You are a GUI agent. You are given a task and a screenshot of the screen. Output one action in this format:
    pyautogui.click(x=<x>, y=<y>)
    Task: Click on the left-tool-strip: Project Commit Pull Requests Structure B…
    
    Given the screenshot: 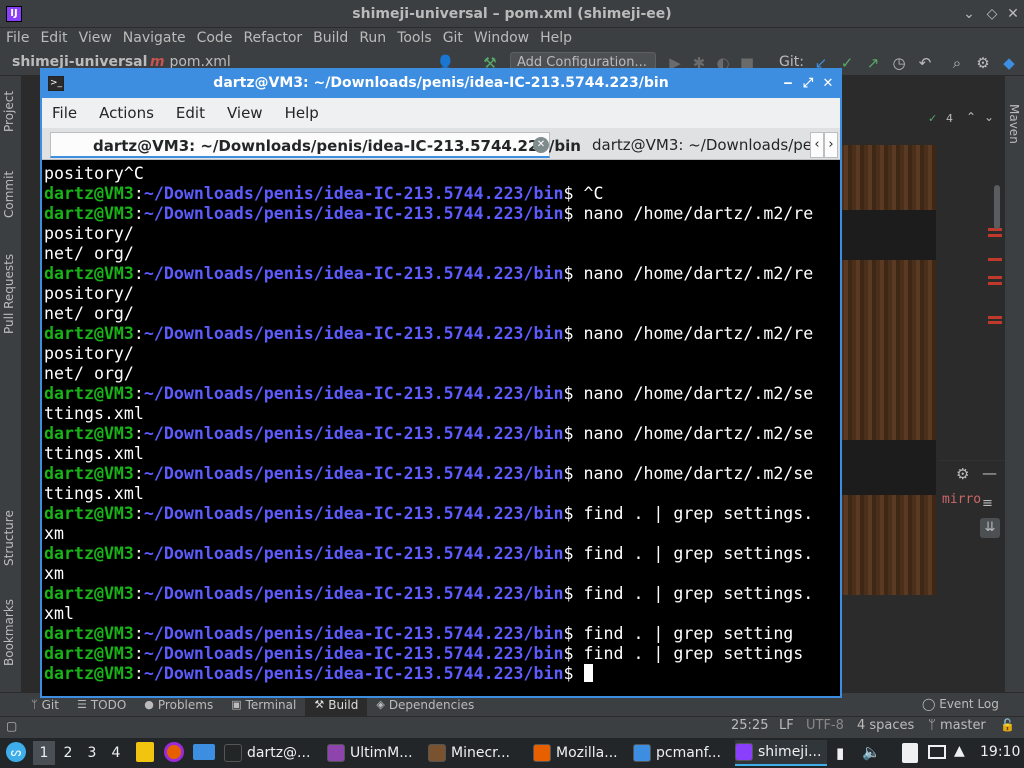 What is the action you would take?
    pyautogui.click(x=11, y=384)
    